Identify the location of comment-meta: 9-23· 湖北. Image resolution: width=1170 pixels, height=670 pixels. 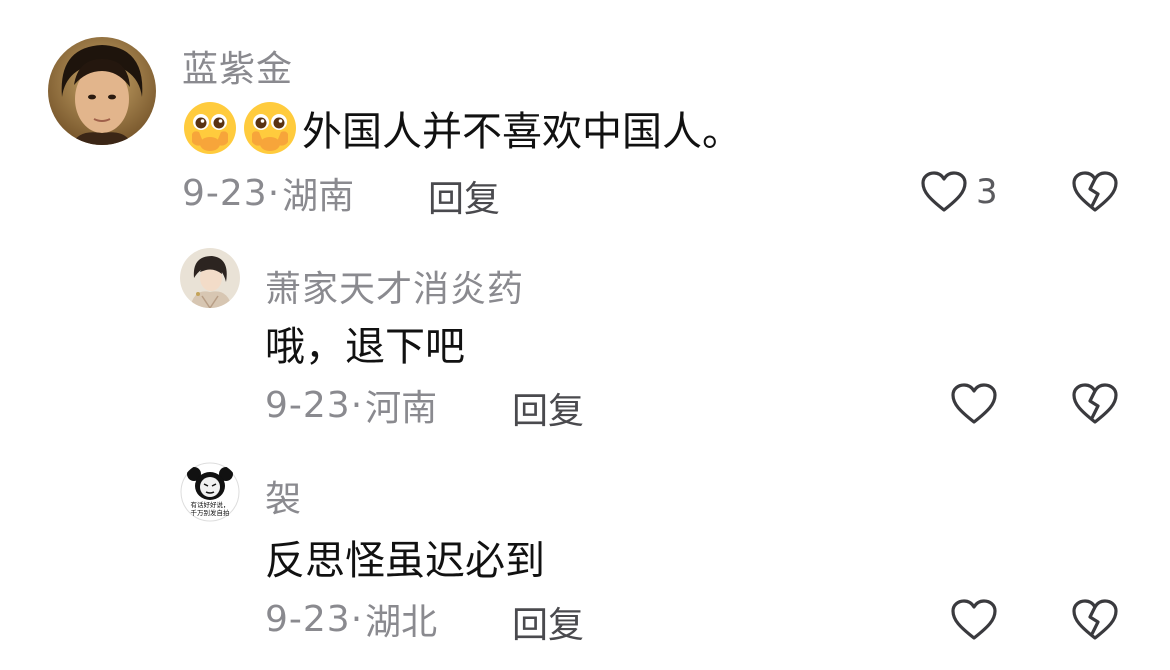
(351, 620).